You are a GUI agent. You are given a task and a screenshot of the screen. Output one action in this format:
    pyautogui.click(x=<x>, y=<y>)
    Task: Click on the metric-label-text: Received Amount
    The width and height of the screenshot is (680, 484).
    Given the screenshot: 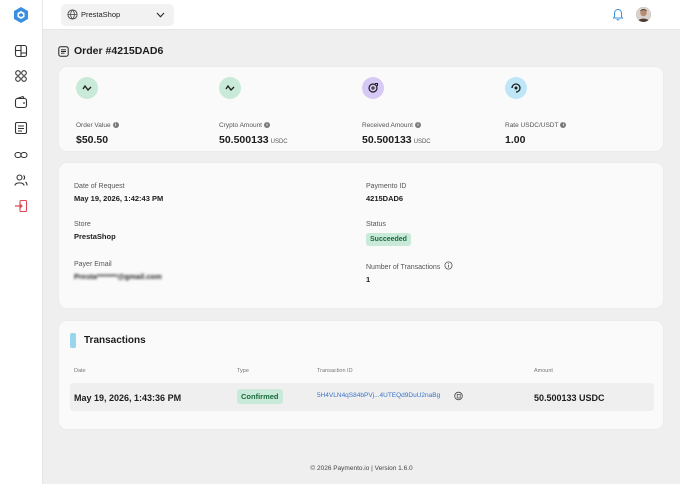 What is the action you would take?
    pyautogui.click(x=387, y=125)
    